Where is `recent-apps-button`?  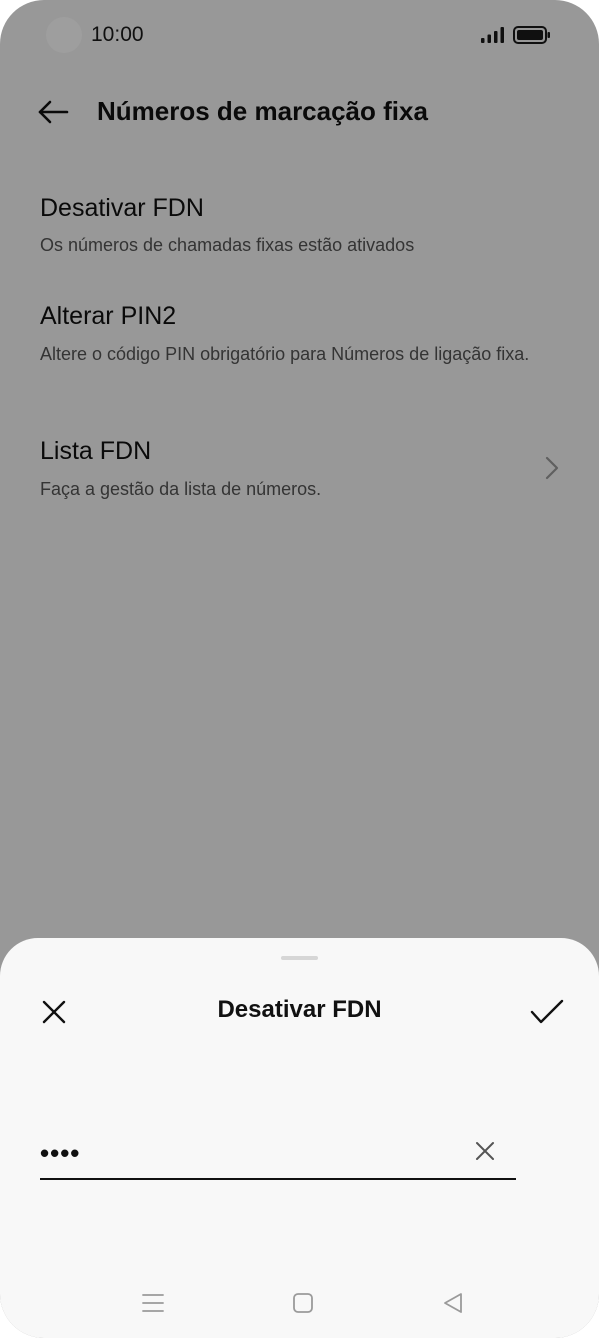
recent-apps-button is located at coordinates (153, 1303).